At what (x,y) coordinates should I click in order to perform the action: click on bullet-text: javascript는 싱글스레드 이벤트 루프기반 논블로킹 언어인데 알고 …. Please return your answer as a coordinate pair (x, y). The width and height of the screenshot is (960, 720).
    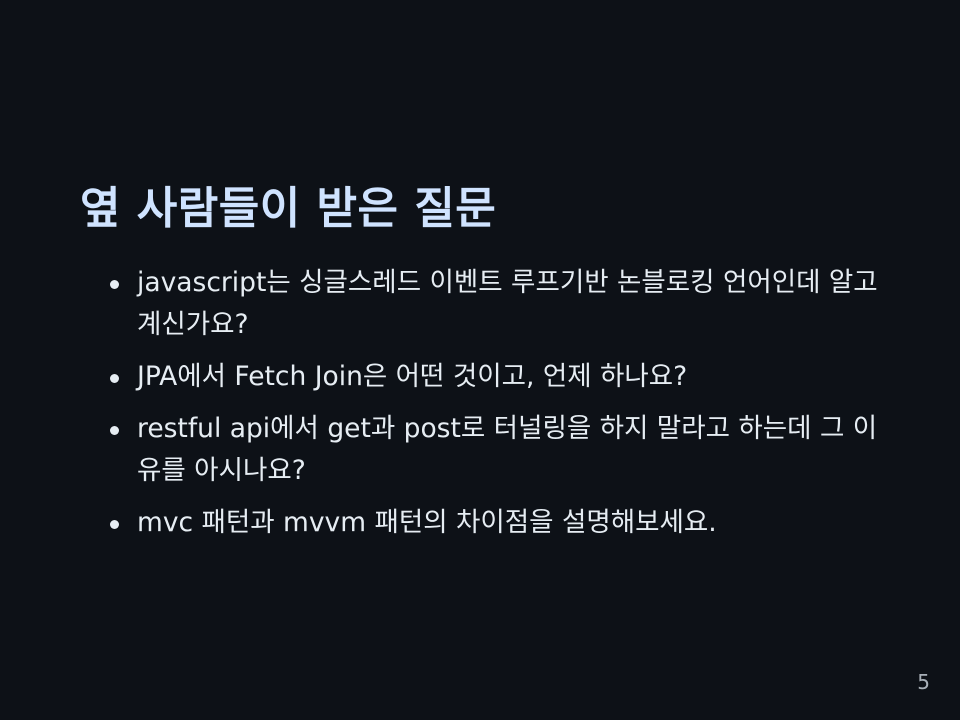
    Looking at the image, I should click on (507, 303).